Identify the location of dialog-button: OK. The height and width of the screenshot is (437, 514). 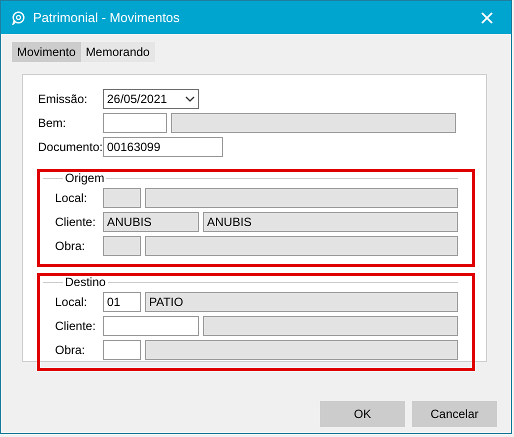
(362, 414).